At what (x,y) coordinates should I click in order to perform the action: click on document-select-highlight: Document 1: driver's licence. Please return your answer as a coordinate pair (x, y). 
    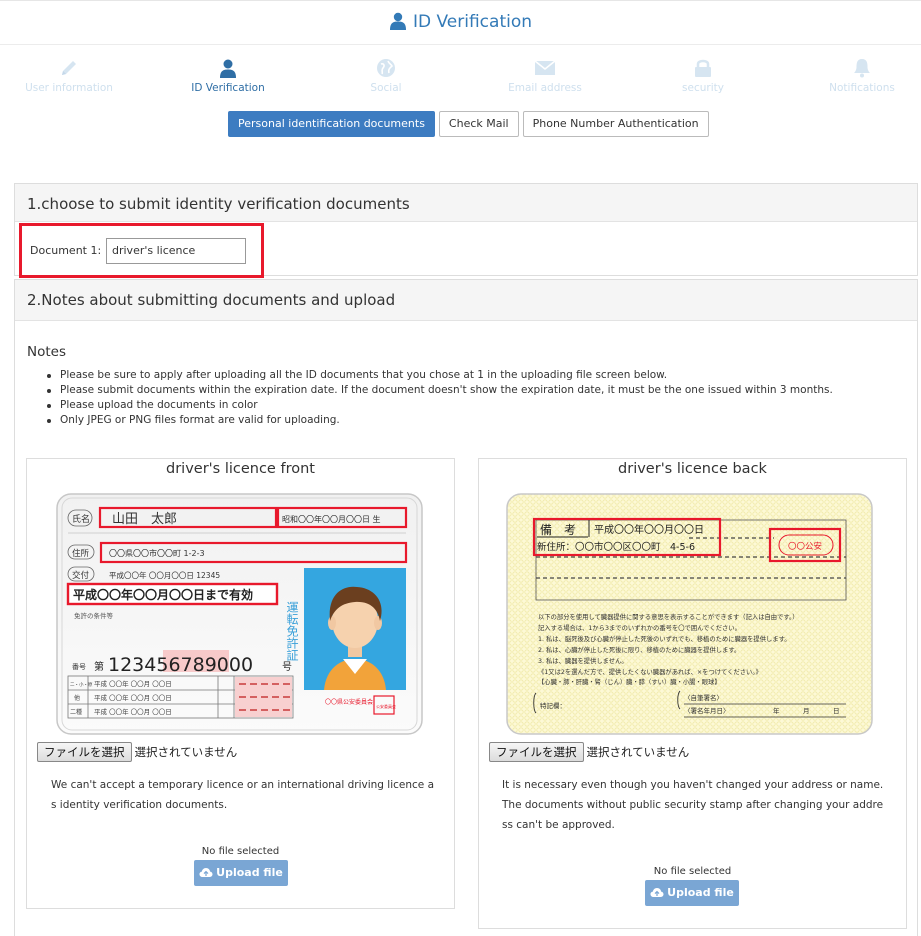
    Looking at the image, I should click on (141, 250).